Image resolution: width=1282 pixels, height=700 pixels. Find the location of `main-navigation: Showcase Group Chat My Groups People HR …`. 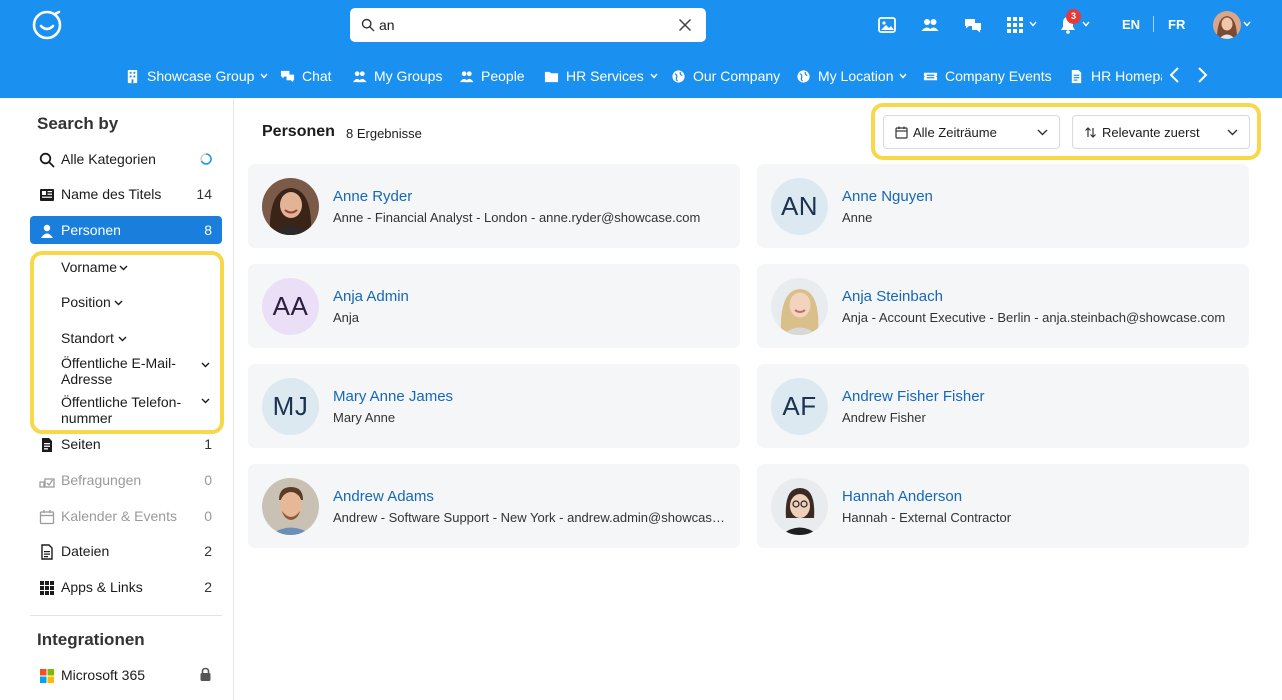

main-navigation: Showcase Group Chat My Groups People HR … is located at coordinates (636, 76).